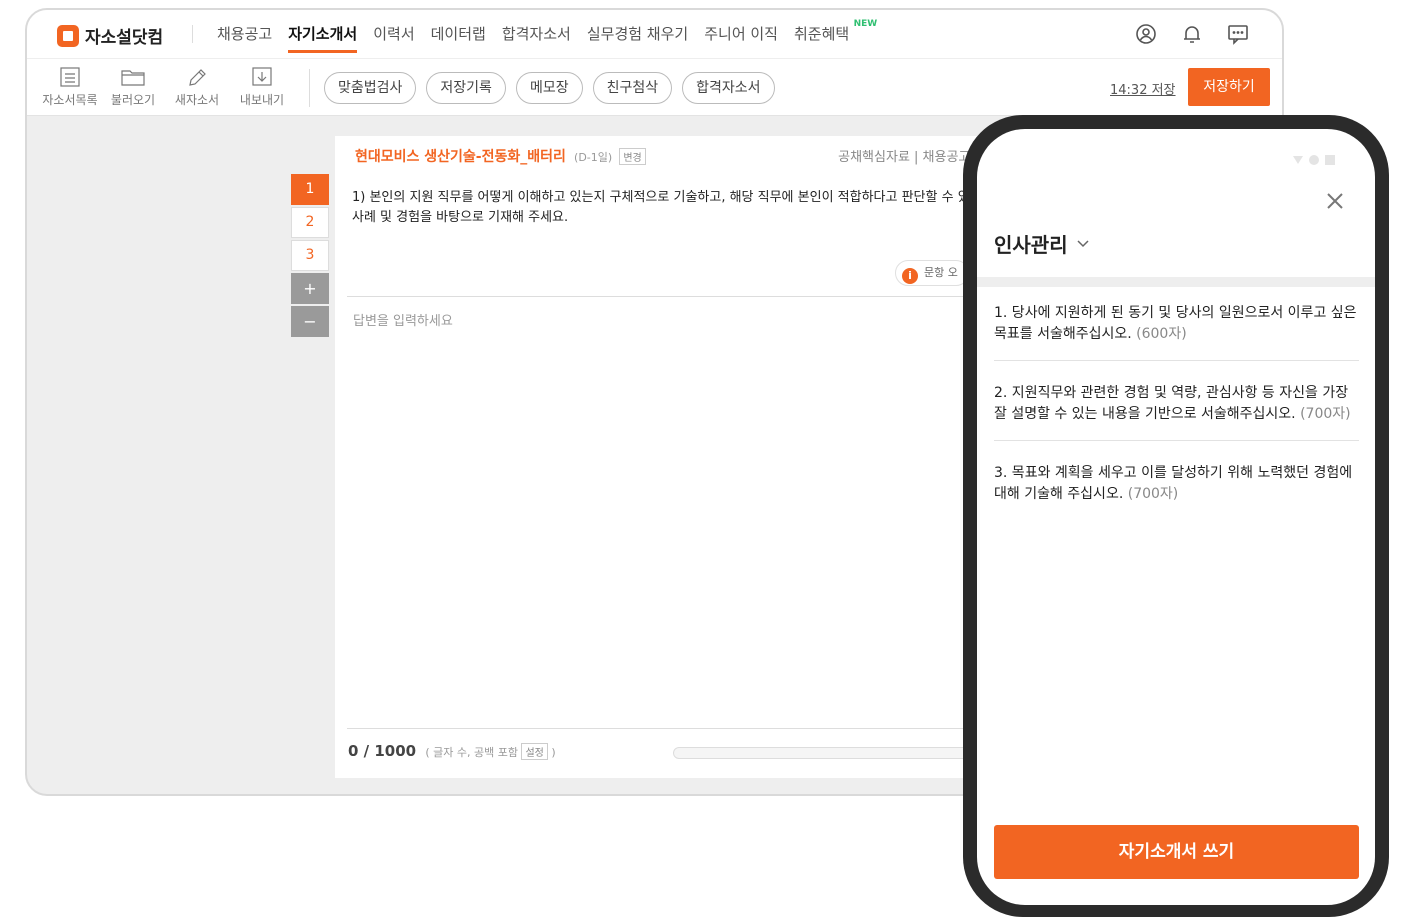  What do you see at coordinates (1146, 34) in the screenshot?
I see `user-icon` at bounding box center [1146, 34].